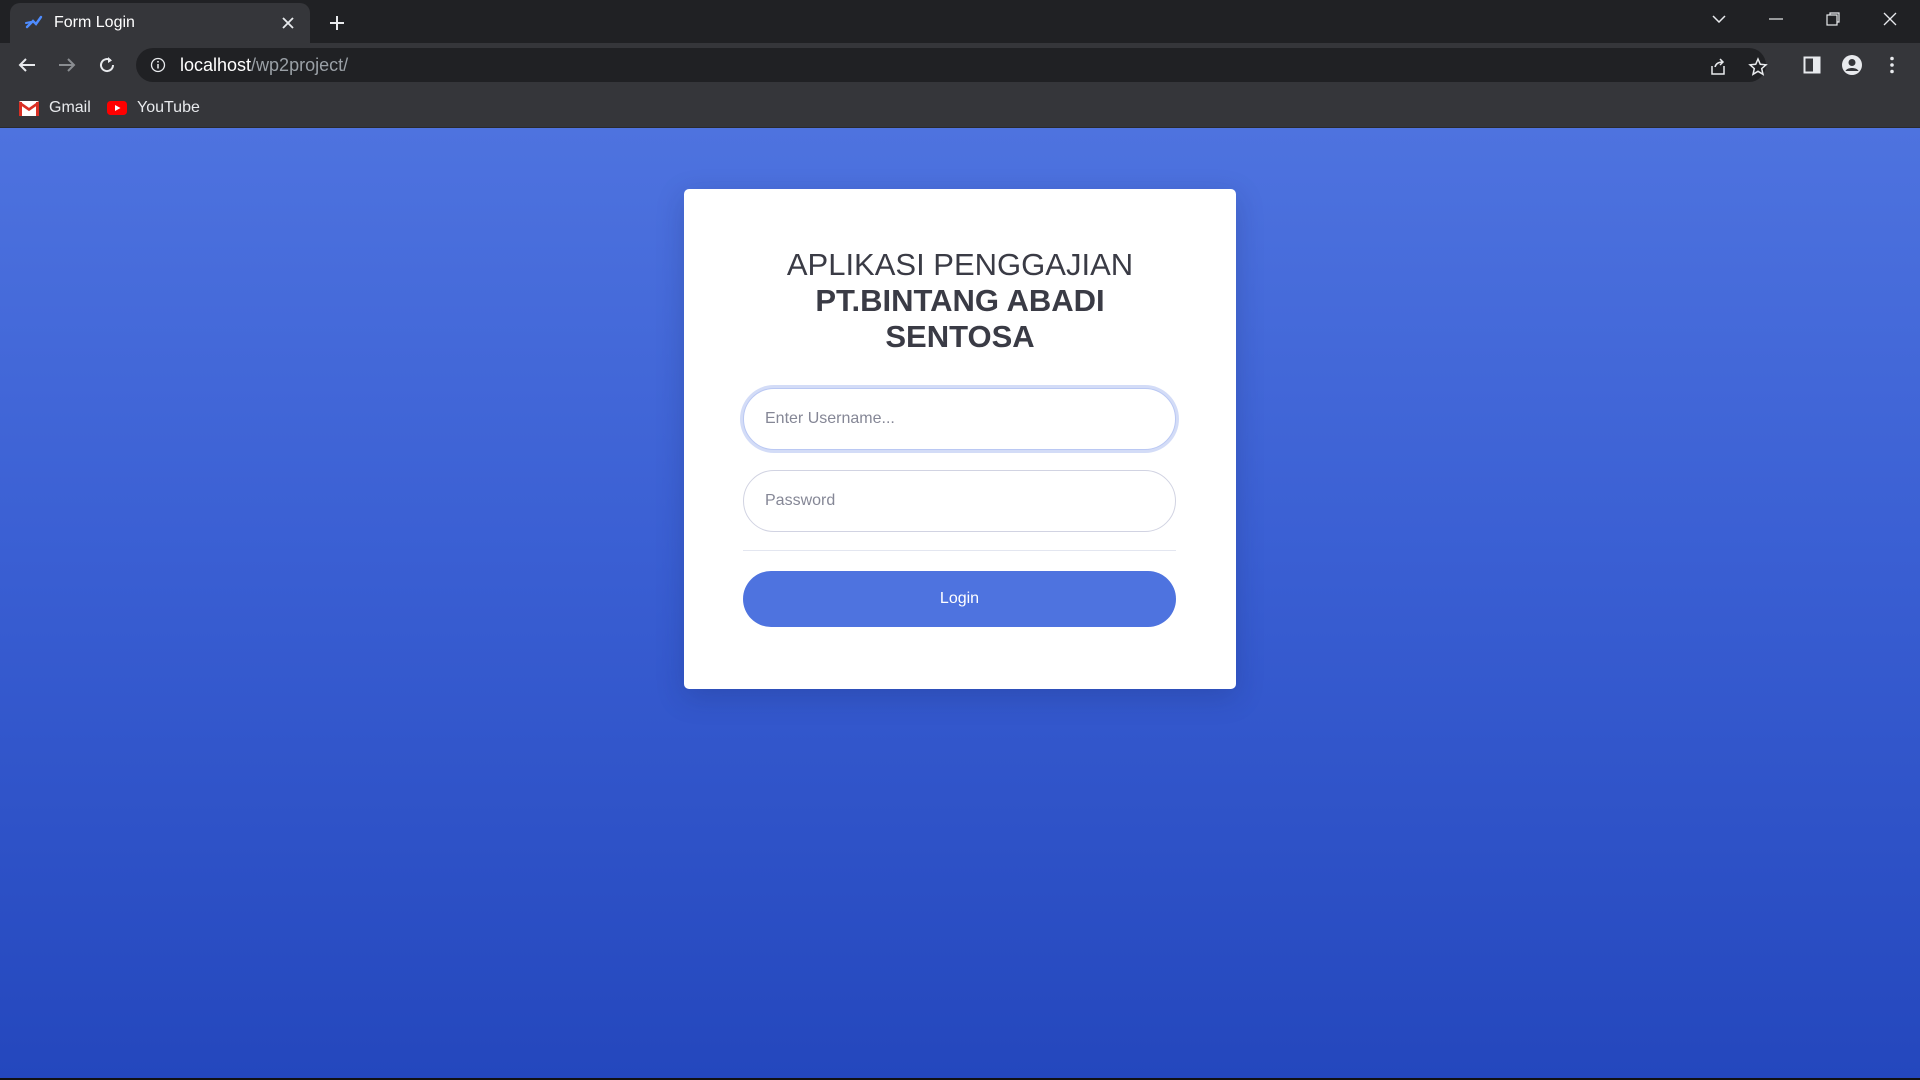 This screenshot has width=1920, height=1080. Describe the element at coordinates (1758, 67) in the screenshot. I see `bookmark-star-icon` at that location.